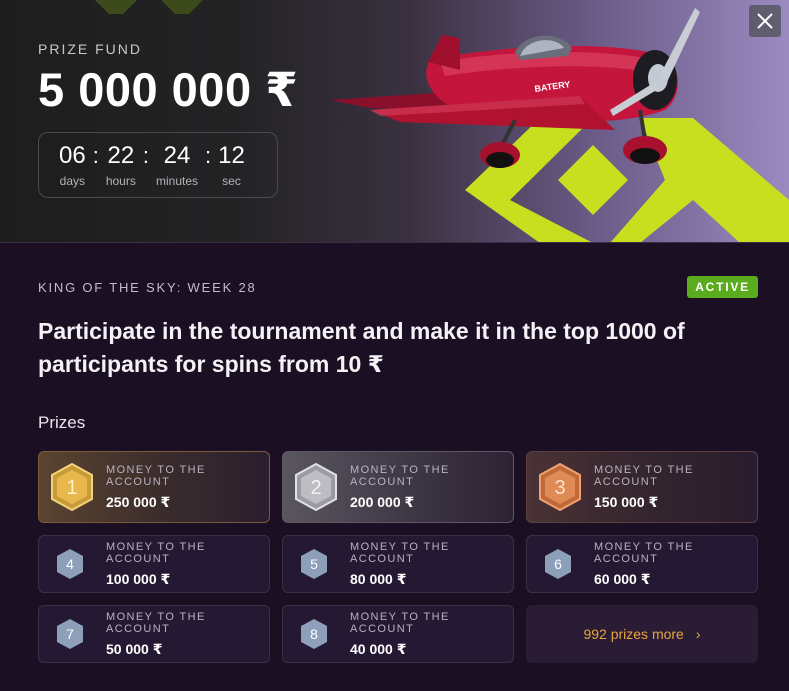  Describe the element at coordinates (138, 578) in the screenshot. I see `prize-amount: 100 000 ₹` at that location.